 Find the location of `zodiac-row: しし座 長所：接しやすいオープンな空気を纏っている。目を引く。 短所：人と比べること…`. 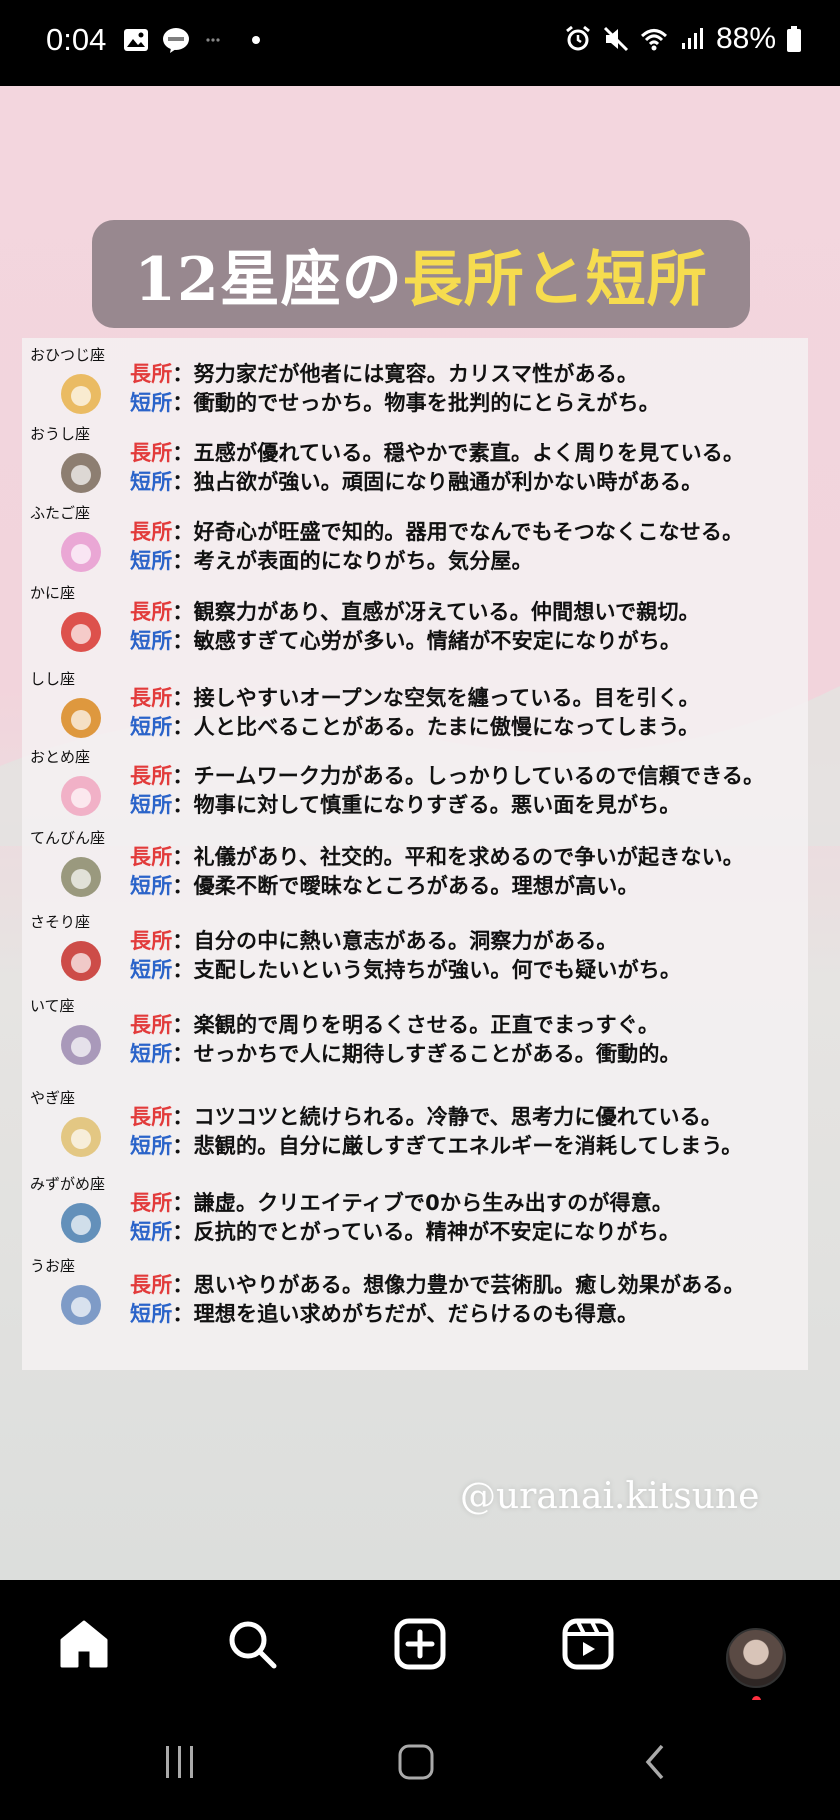

zodiac-row: しし座 長所：接しやすいオープンな空気を纏っている。目を引く。 短所：人と比べること… is located at coordinates (415, 709).